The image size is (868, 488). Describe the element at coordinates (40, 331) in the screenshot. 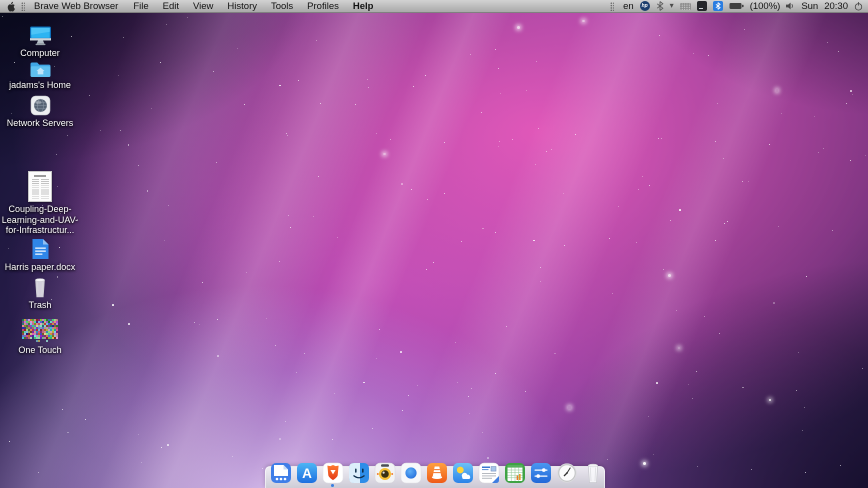

I see `noise-thumbnail-icon` at that location.